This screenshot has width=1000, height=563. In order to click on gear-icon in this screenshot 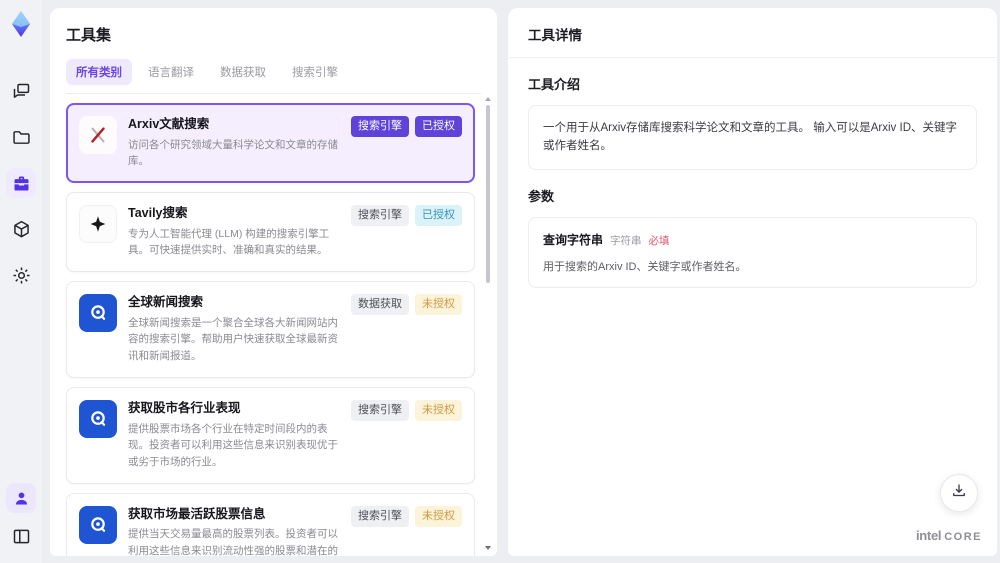, I will do `click(21, 275)`.